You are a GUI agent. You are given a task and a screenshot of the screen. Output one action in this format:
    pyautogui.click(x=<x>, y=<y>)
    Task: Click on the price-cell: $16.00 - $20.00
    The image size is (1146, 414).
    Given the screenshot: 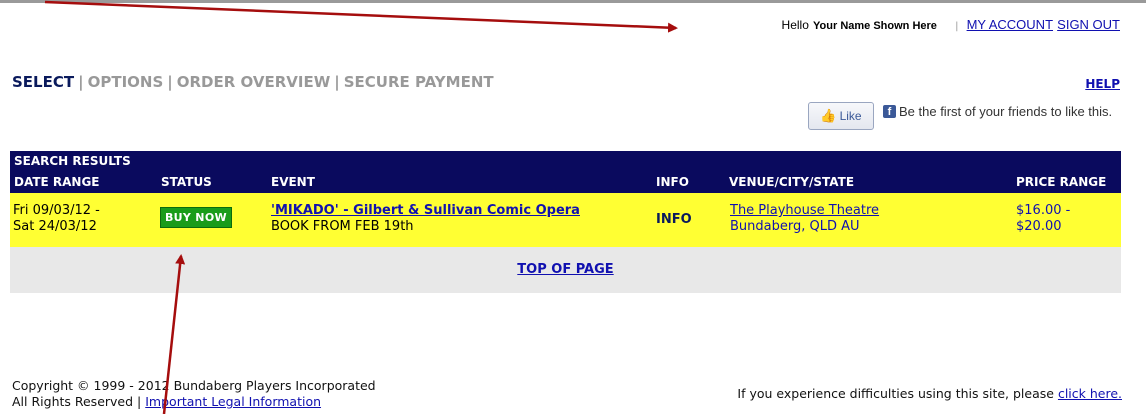 What is the action you would take?
    pyautogui.click(x=1043, y=219)
    